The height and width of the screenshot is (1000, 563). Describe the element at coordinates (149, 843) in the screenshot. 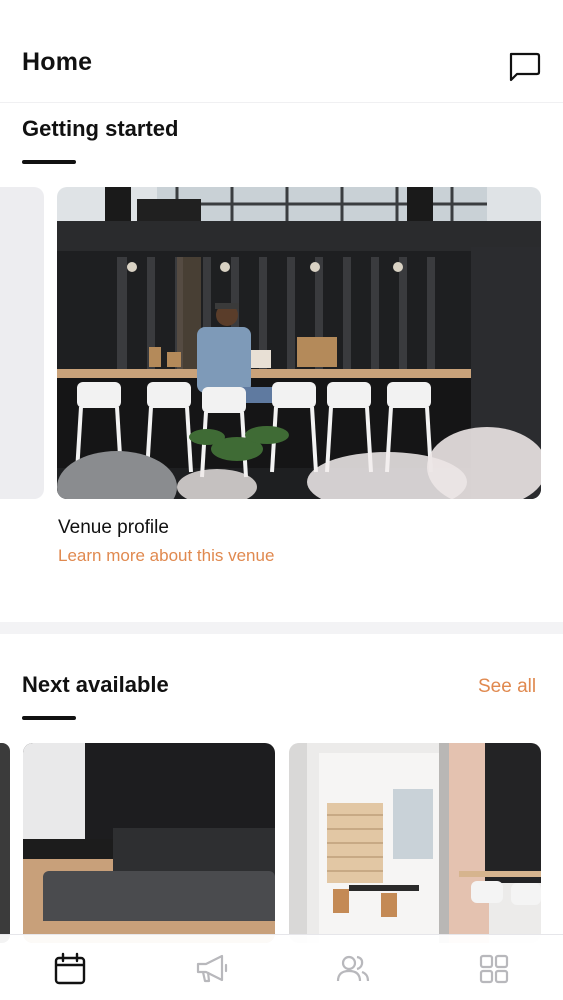

I see `space-card-lounge` at that location.